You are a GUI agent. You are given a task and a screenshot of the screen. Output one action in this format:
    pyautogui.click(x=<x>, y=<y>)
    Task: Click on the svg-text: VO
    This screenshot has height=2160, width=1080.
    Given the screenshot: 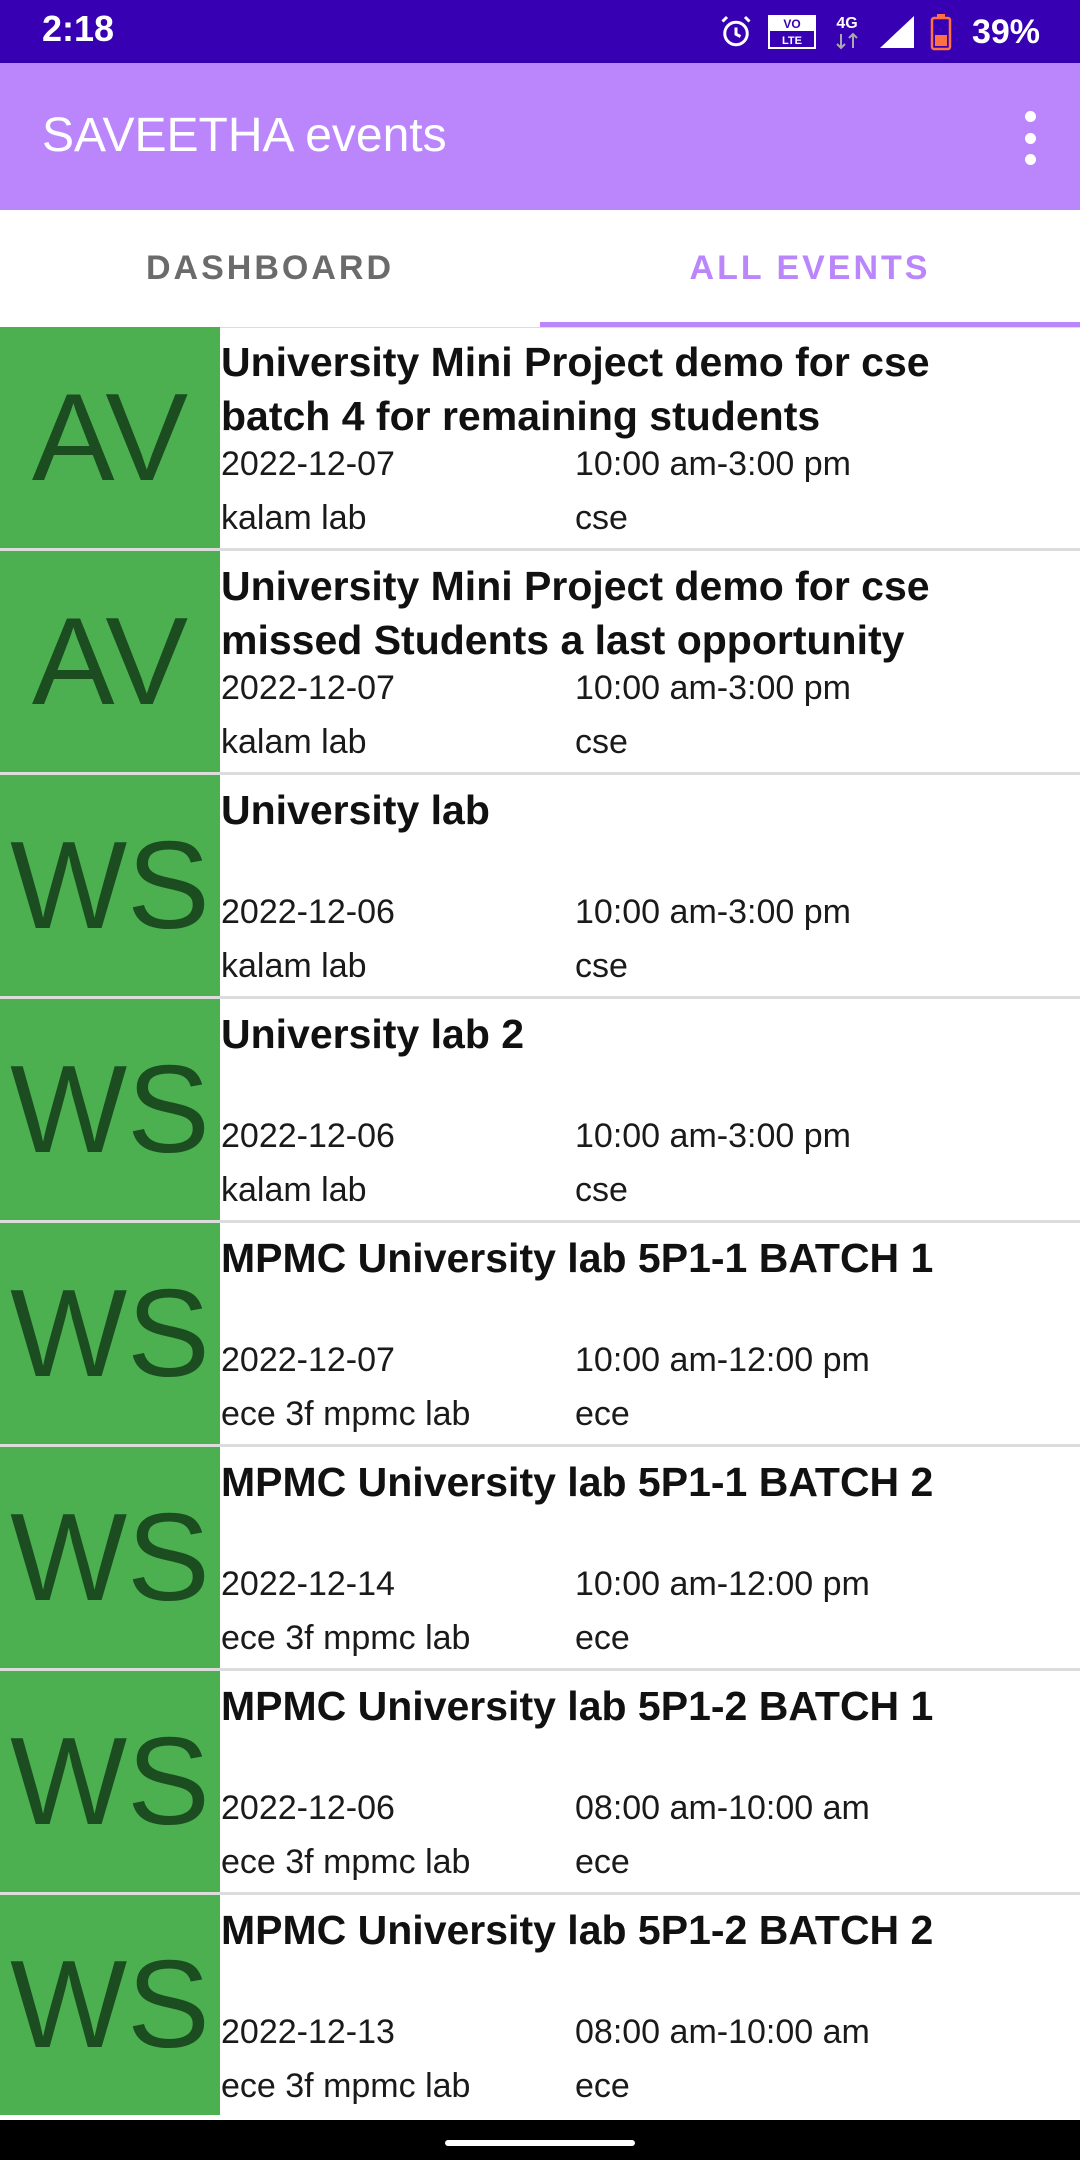 What is the action you would take?
    pyautogui.click(x=791, y=24)
    